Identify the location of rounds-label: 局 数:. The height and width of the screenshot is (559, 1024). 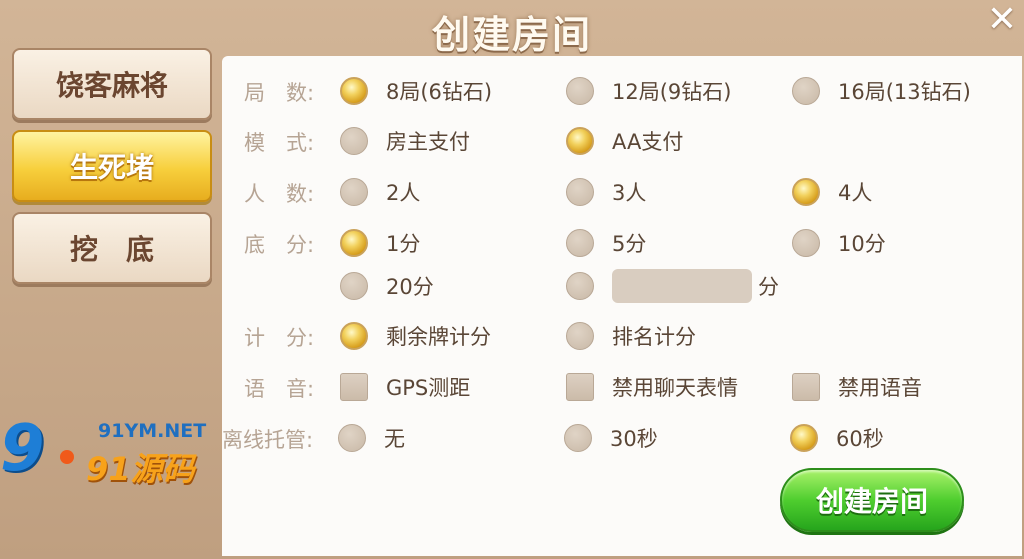
(279, 93).